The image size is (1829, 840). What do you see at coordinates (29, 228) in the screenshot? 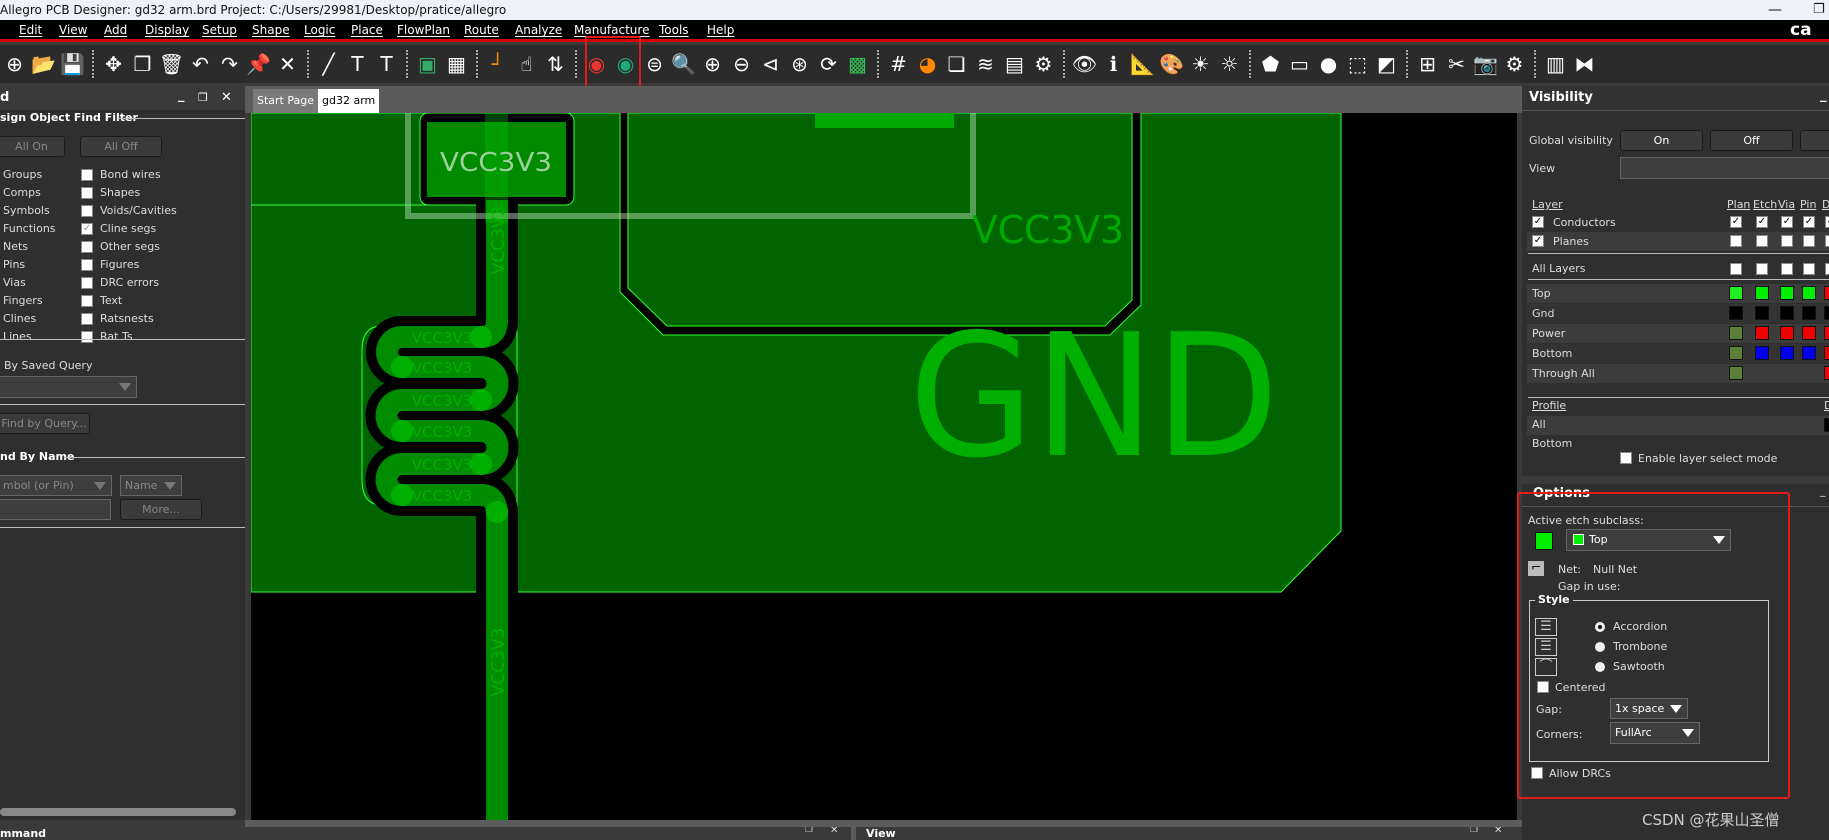
I see `find-filter-functions: Functions` at bounding box center [29, 228].